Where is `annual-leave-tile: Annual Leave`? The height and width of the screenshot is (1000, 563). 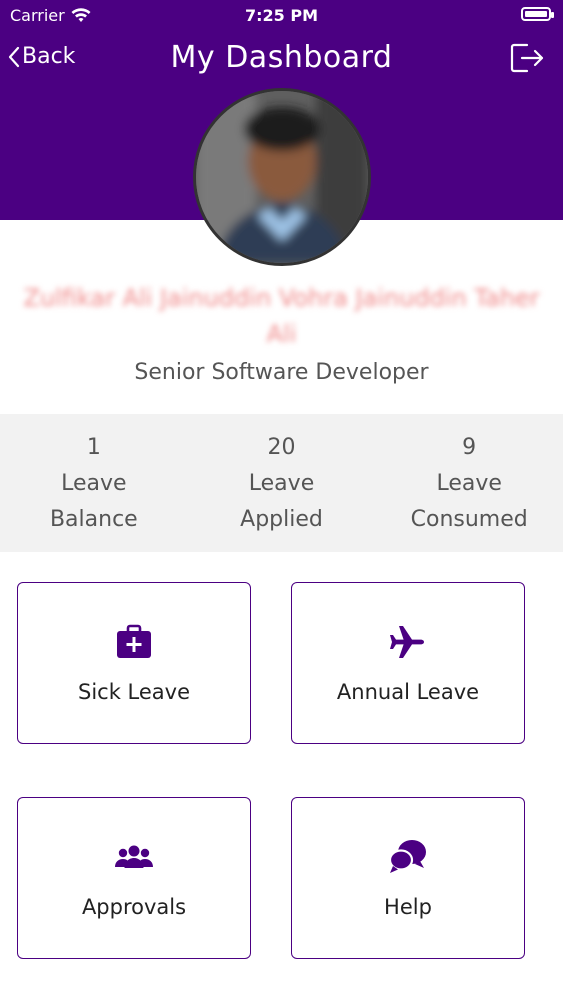 annual-leave-tile: Annual Leave is located at coordinates (408, 663).